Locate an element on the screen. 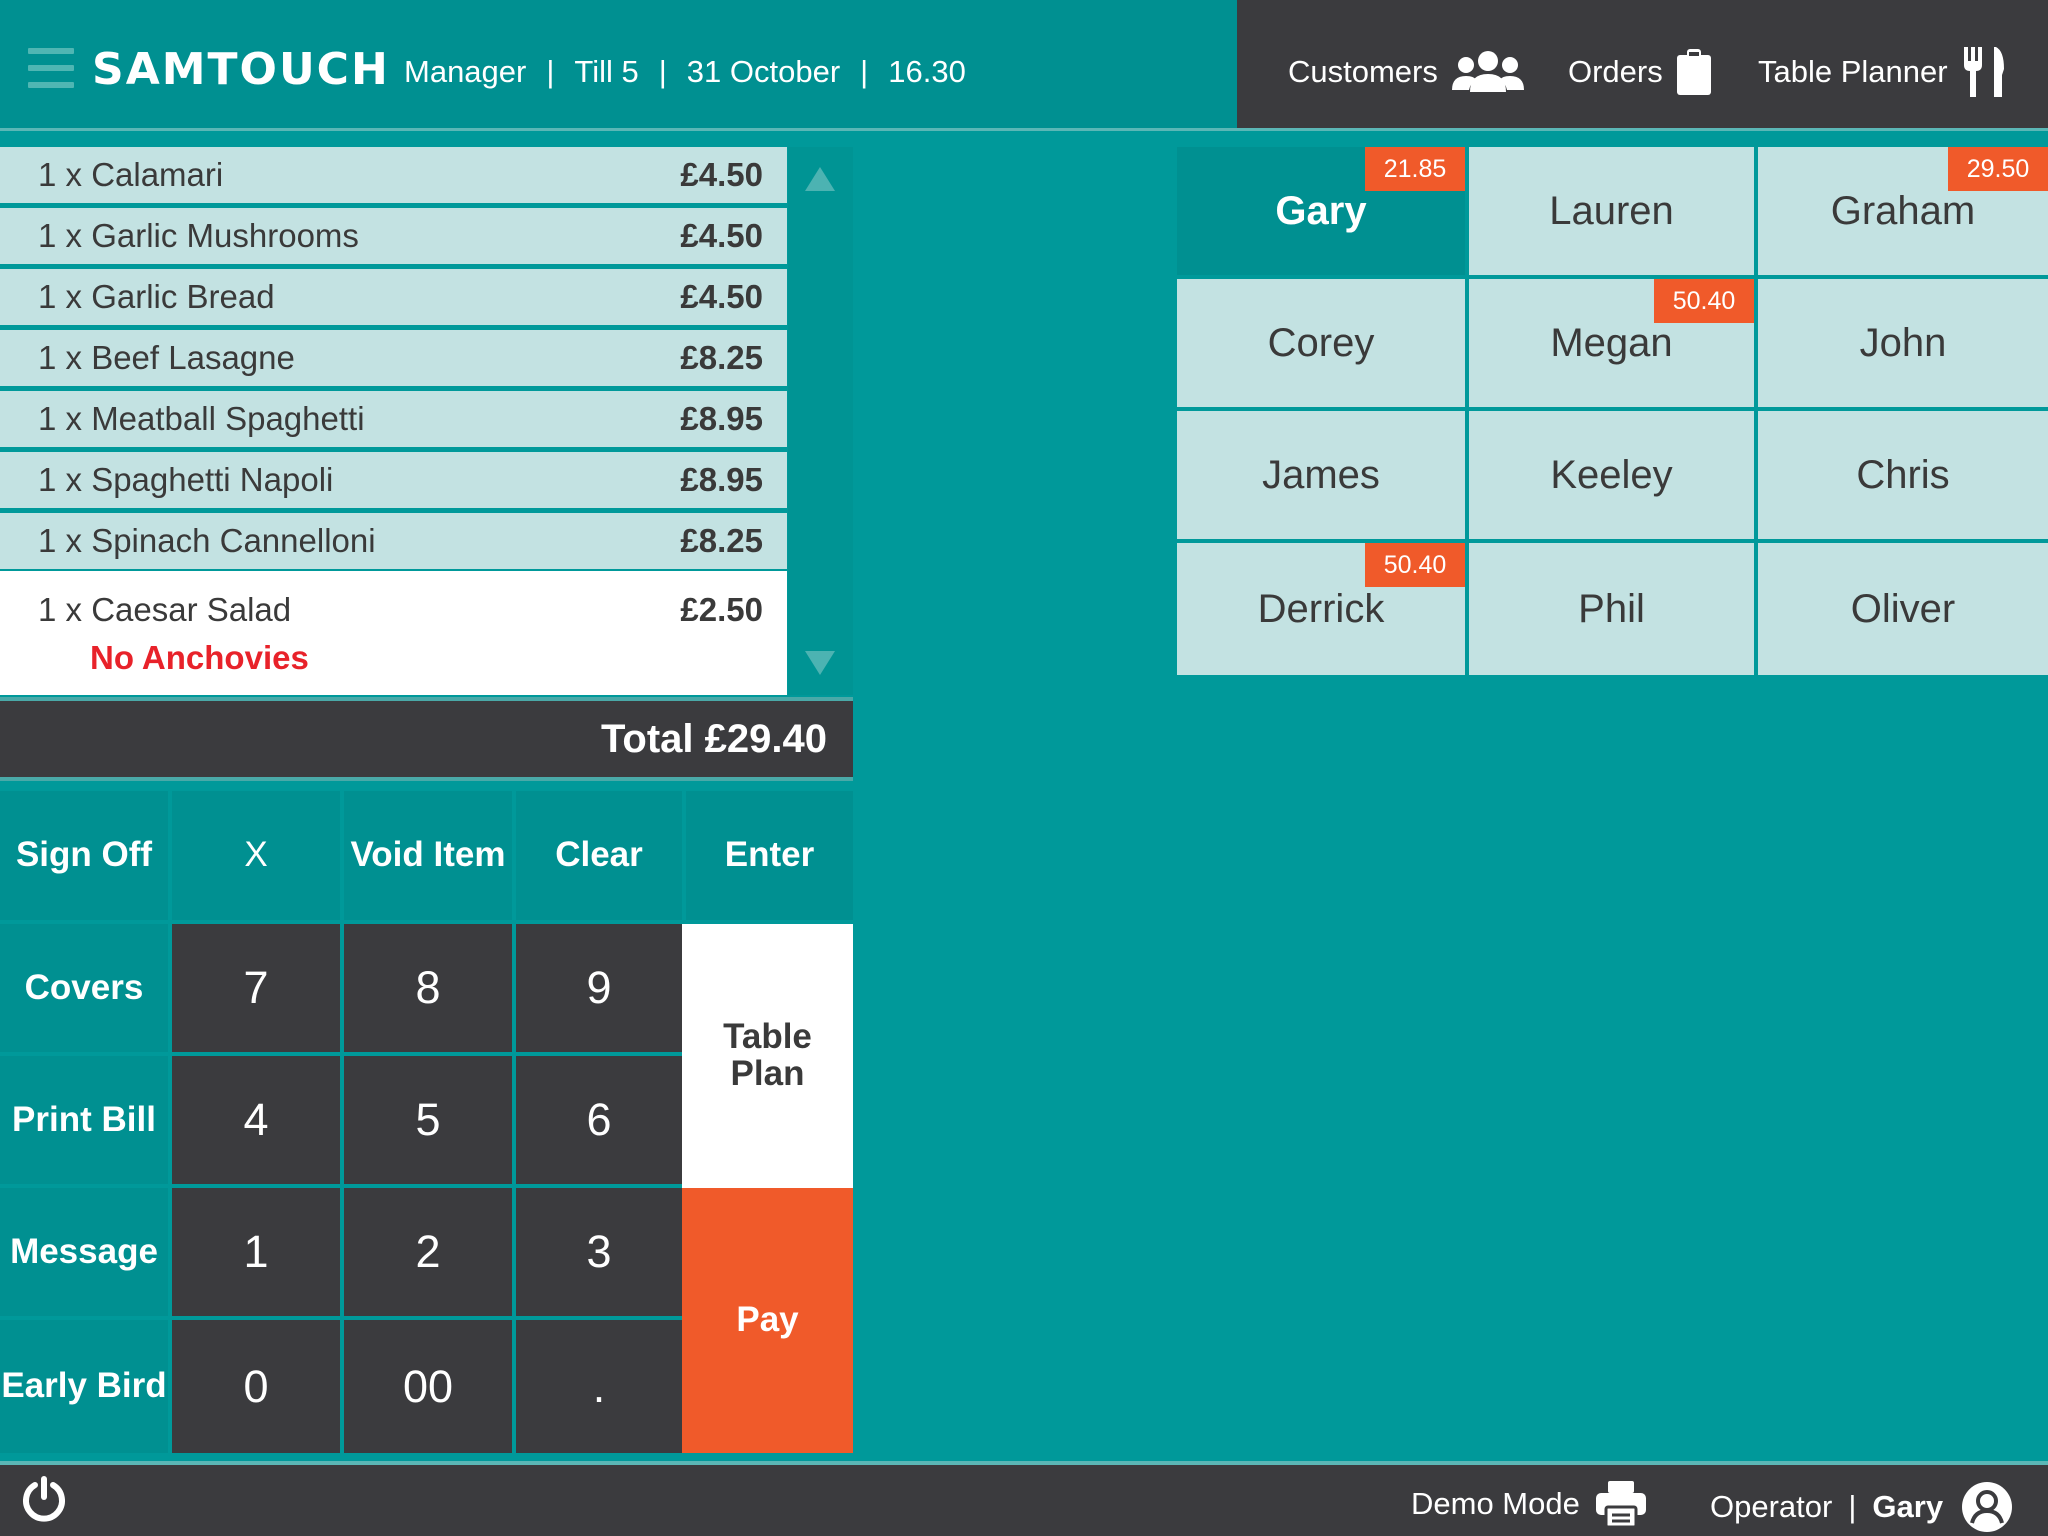 This screenshot has width=2048, height=1536. customer-tile-phil: Phil is located at coordinates (1611, 609).